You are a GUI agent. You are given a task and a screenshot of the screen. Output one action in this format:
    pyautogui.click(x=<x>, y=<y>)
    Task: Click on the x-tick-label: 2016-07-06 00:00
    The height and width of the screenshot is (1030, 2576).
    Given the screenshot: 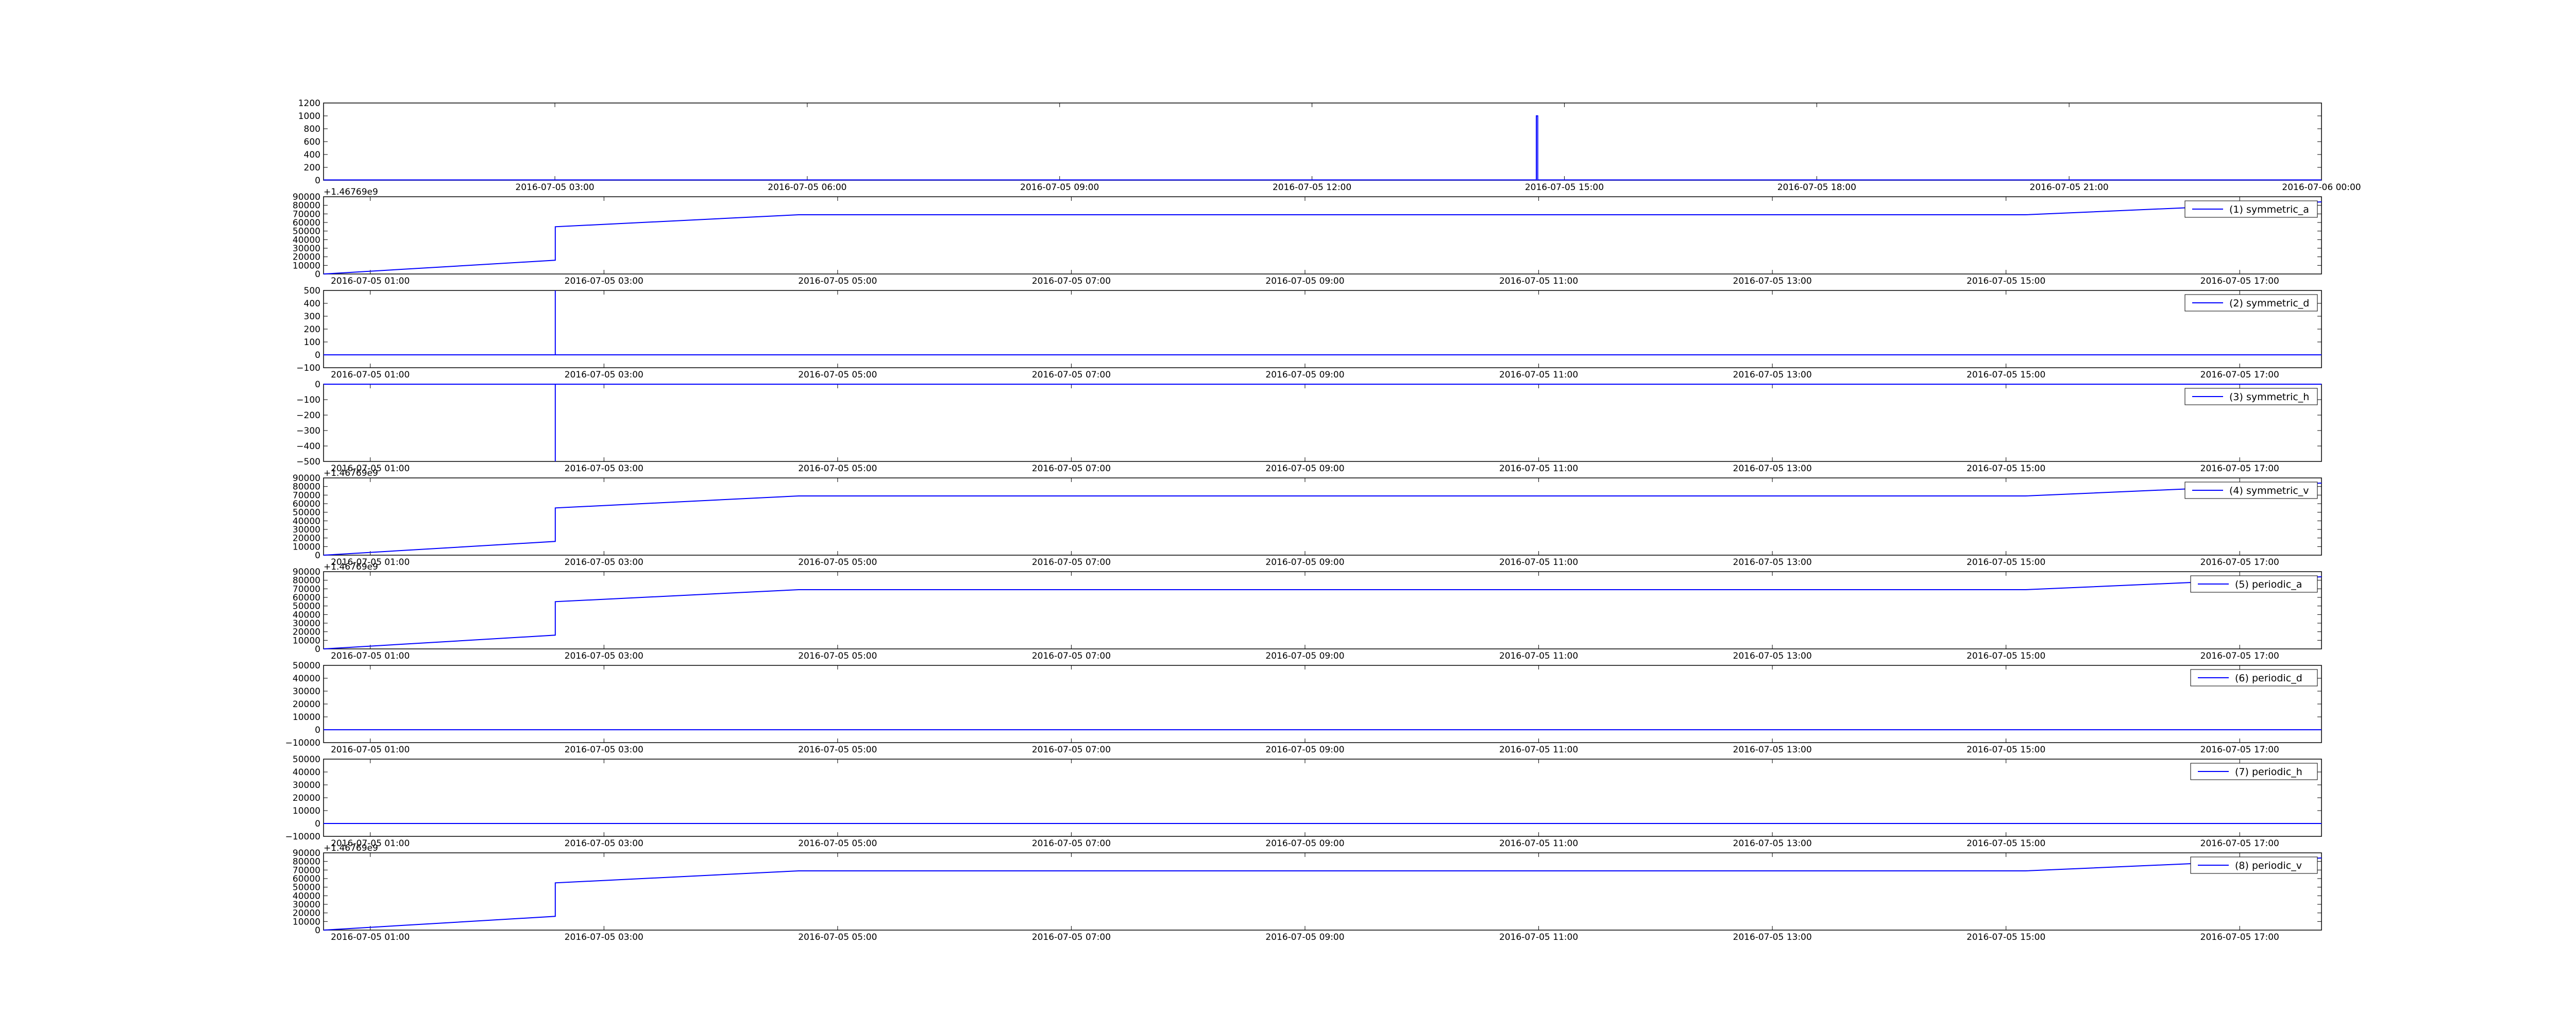 What is the action you would take?
    pyautogui.click(x=2321, y=188)
    